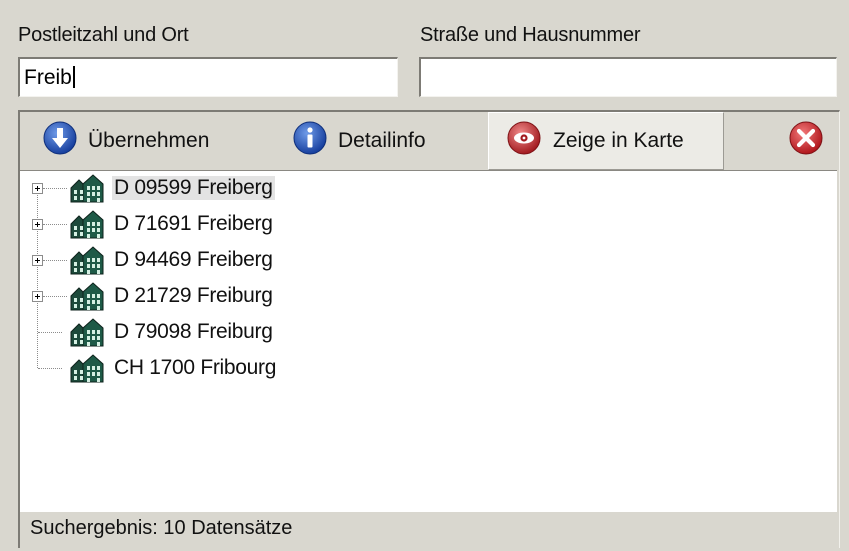  I want to click on tree-item: CH 1700 Fribourg, so click(180, 369).